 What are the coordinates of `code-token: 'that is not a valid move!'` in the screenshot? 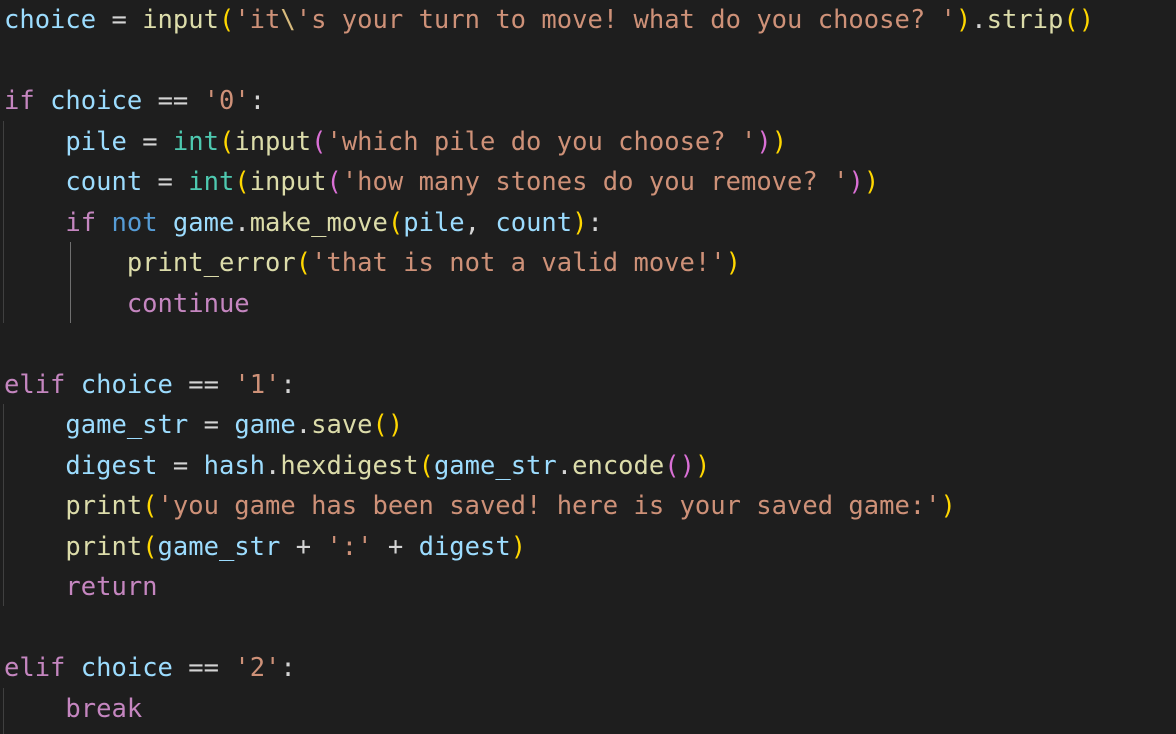 It's located at (518, 263).